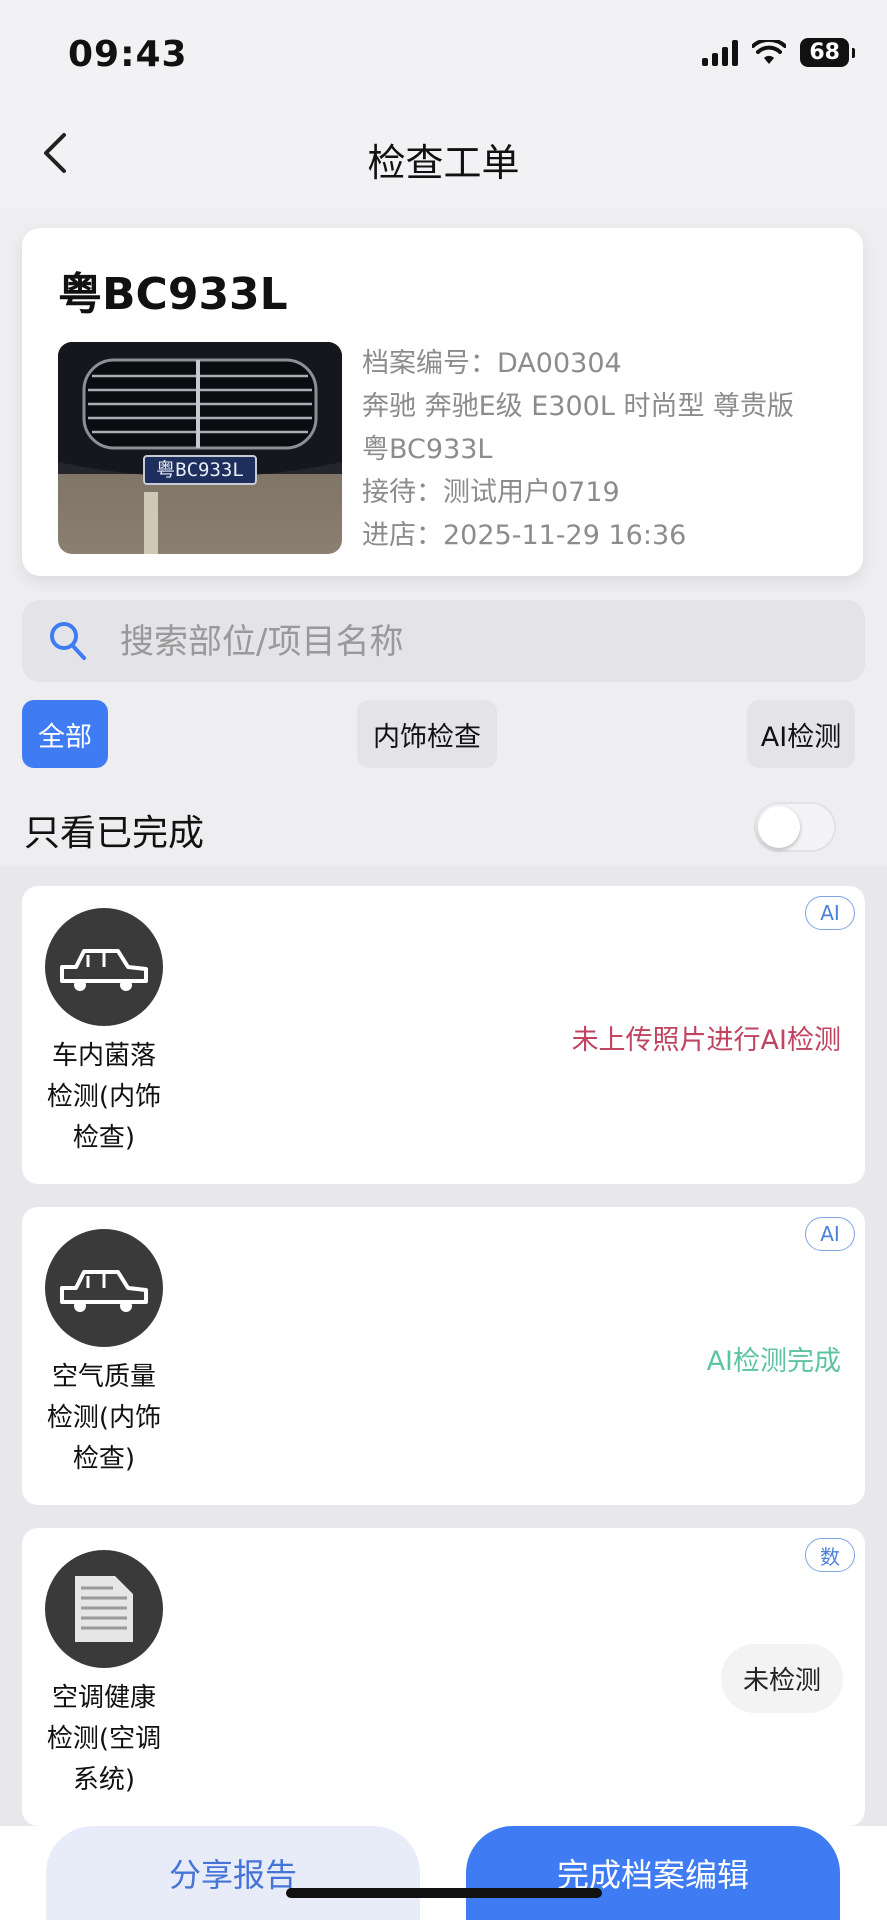 The width and height of the screenshot is (887, 1920). Describe the element at coordinates (104, 1609) in the screenshot. I see `ac-unit-icon` at that location.